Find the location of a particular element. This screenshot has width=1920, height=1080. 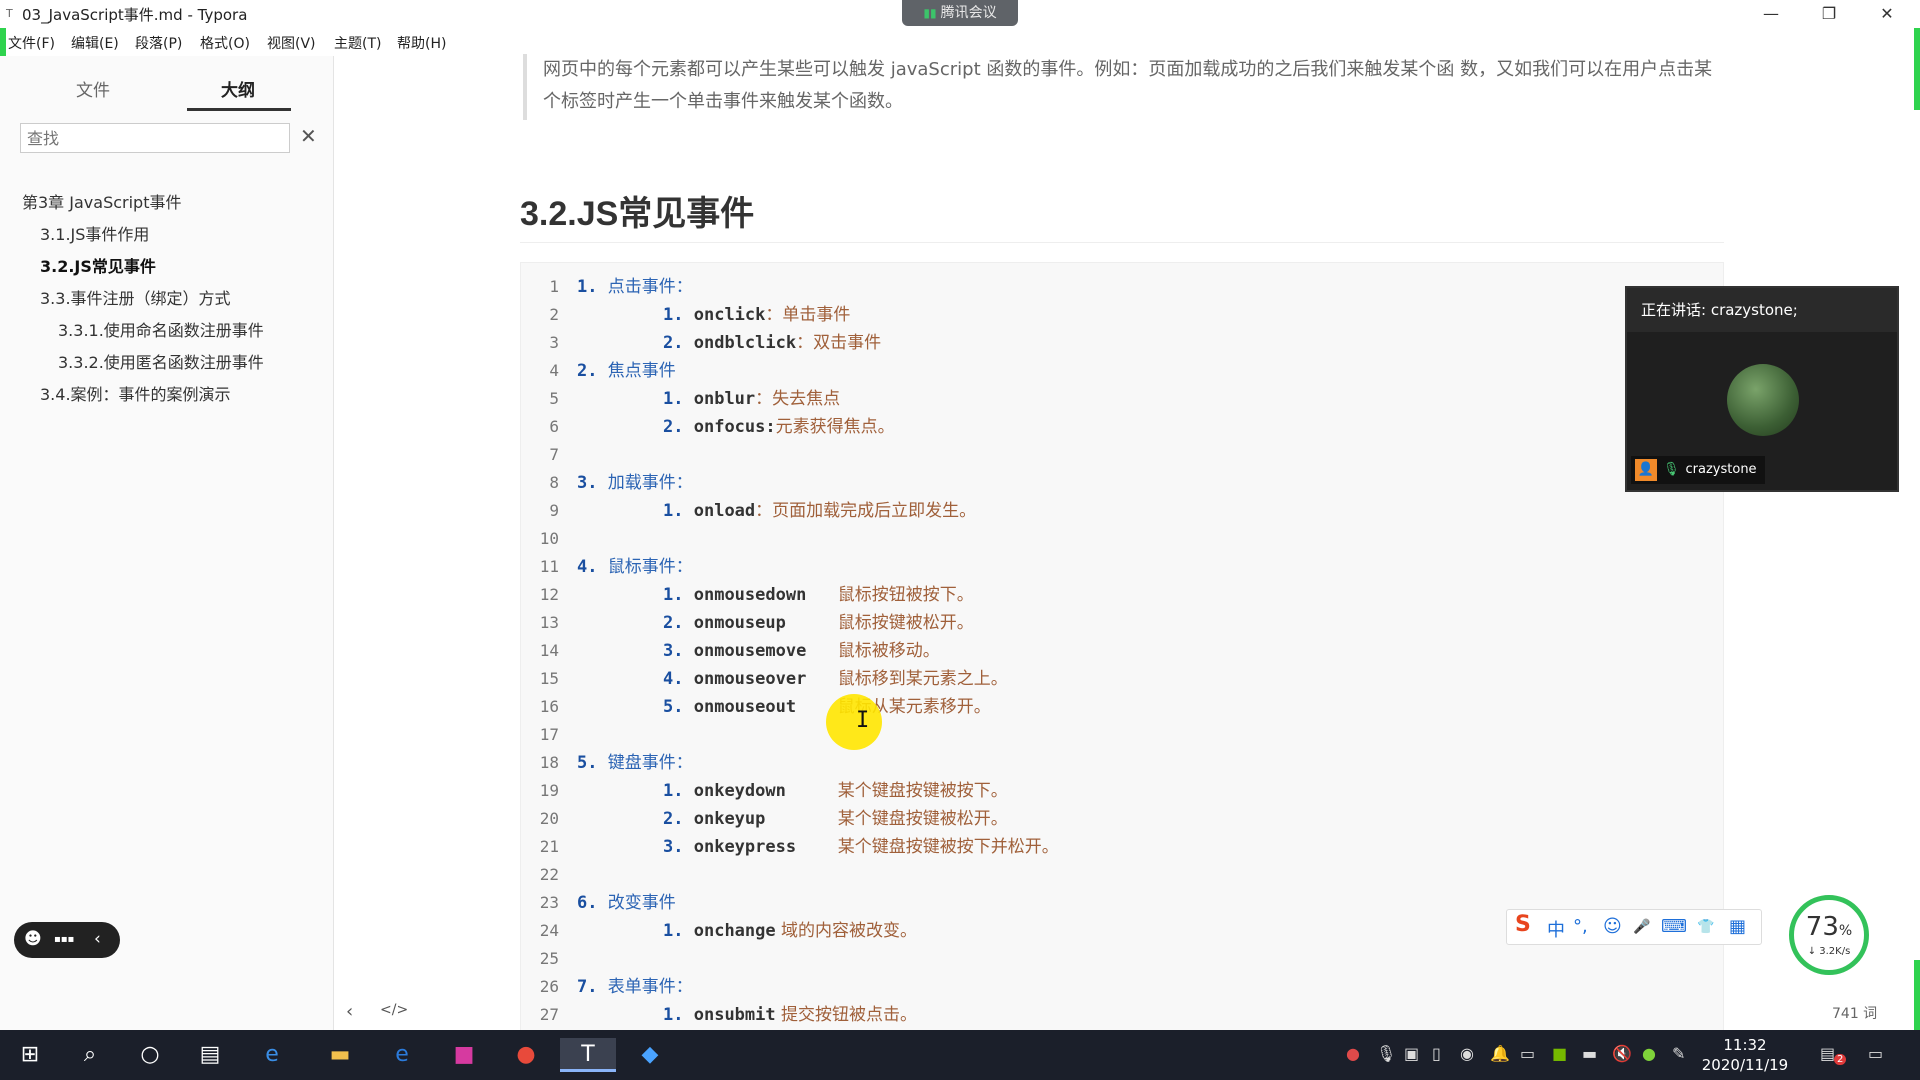

tab-outline: 大纲 is located at coordinates (238, 88).